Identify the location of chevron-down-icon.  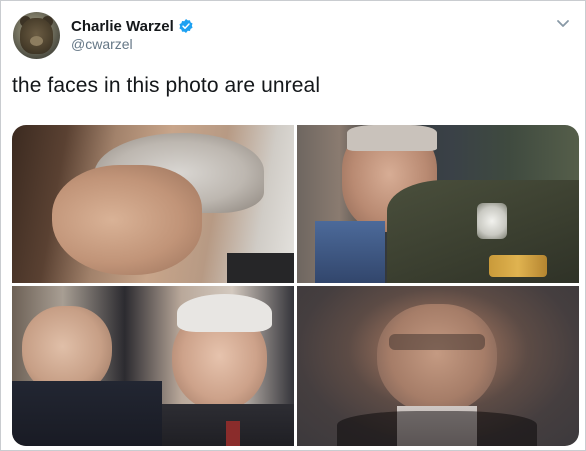
(563, 23).